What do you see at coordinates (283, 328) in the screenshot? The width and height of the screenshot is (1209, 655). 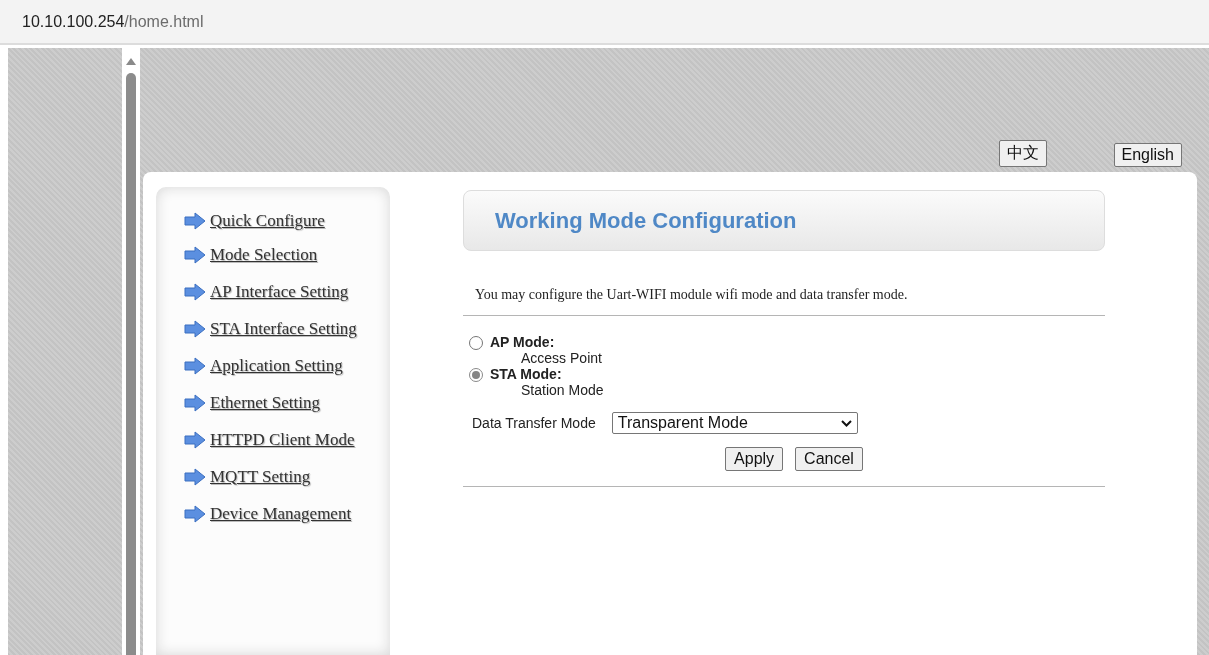 I see `menu-link: STA Interface Setting` at bounding box center [283, 328].